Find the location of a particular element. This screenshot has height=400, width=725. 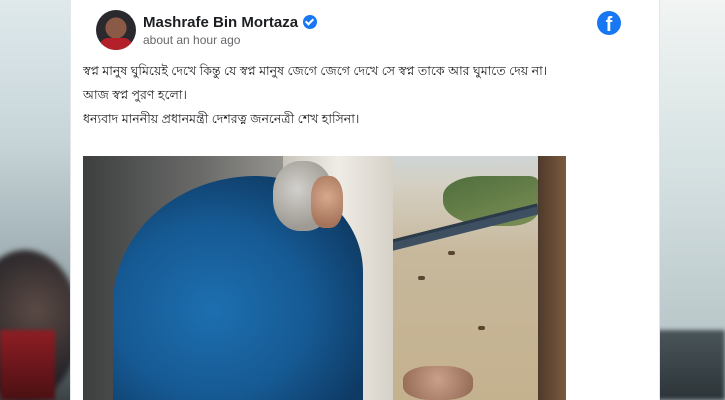

photo-window-pillar is located at coordinates (552, 278).